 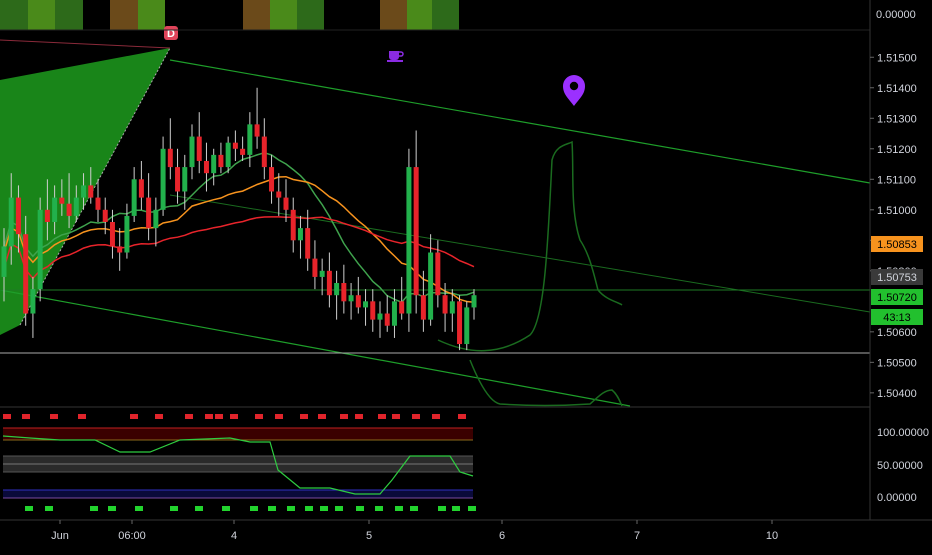 I want to click on price-badge-label: 1.50853, so click(x=897, y=245).